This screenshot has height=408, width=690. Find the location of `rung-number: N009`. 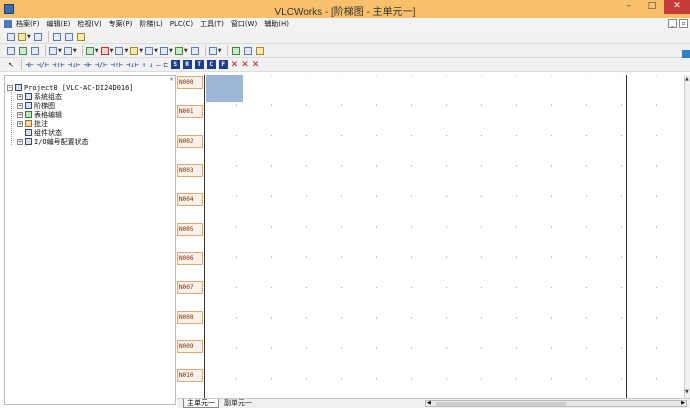

rung-number: N009 is located at coordinates (190, 346).